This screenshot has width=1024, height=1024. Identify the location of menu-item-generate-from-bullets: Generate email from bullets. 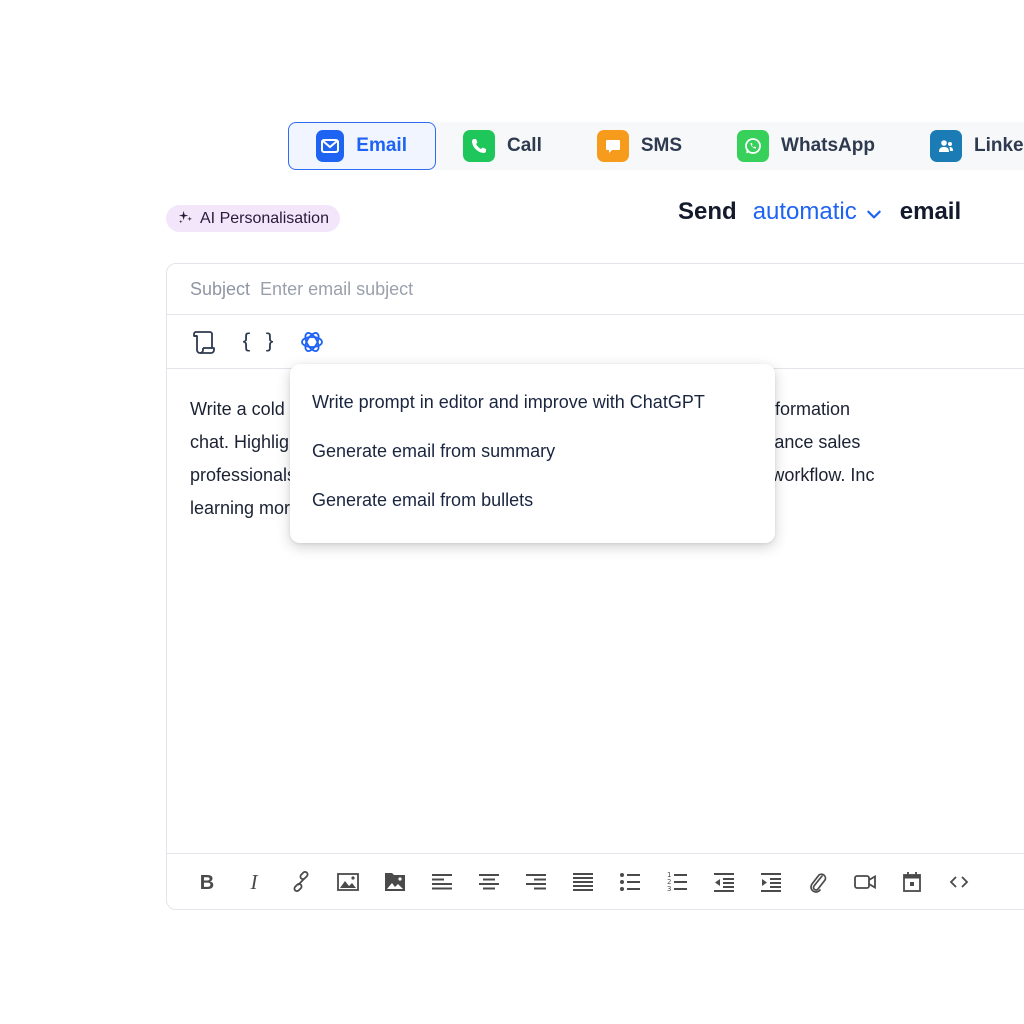
(532, 514).